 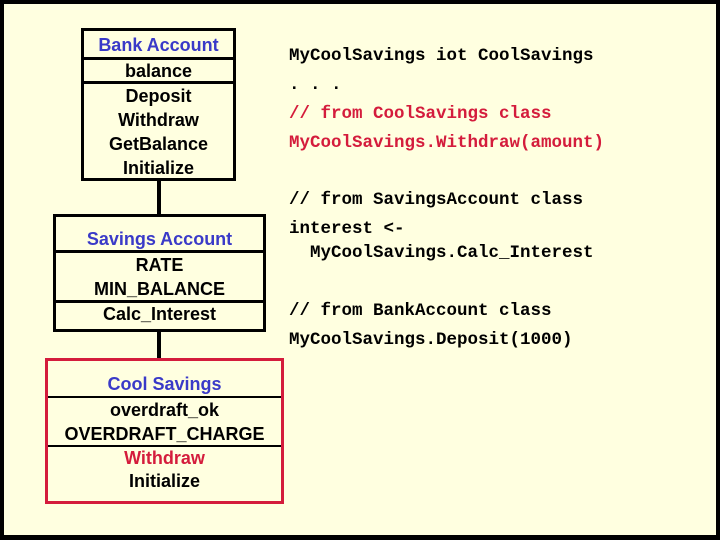 I want to click on method-highlighted: Withdraw, so click(x=164, y=458).